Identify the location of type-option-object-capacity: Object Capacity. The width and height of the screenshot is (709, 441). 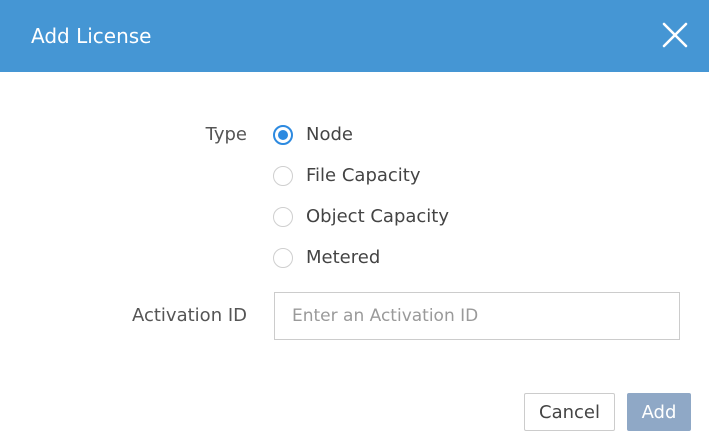
(361, 217).